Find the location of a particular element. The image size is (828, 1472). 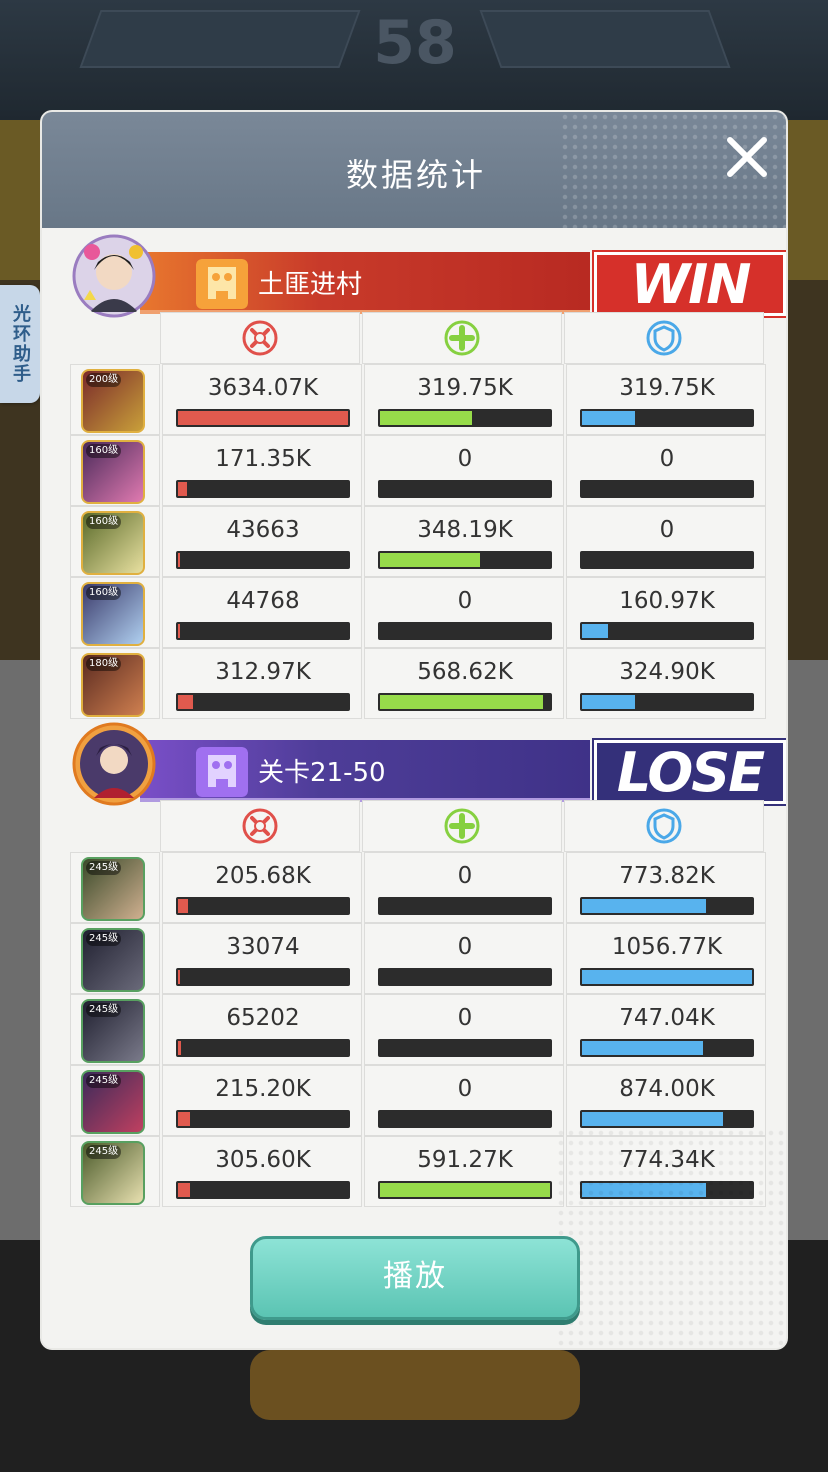

hero-stat-row: 180级 312.97K 568.62K 324.90K is located at coordinates (418, 683).